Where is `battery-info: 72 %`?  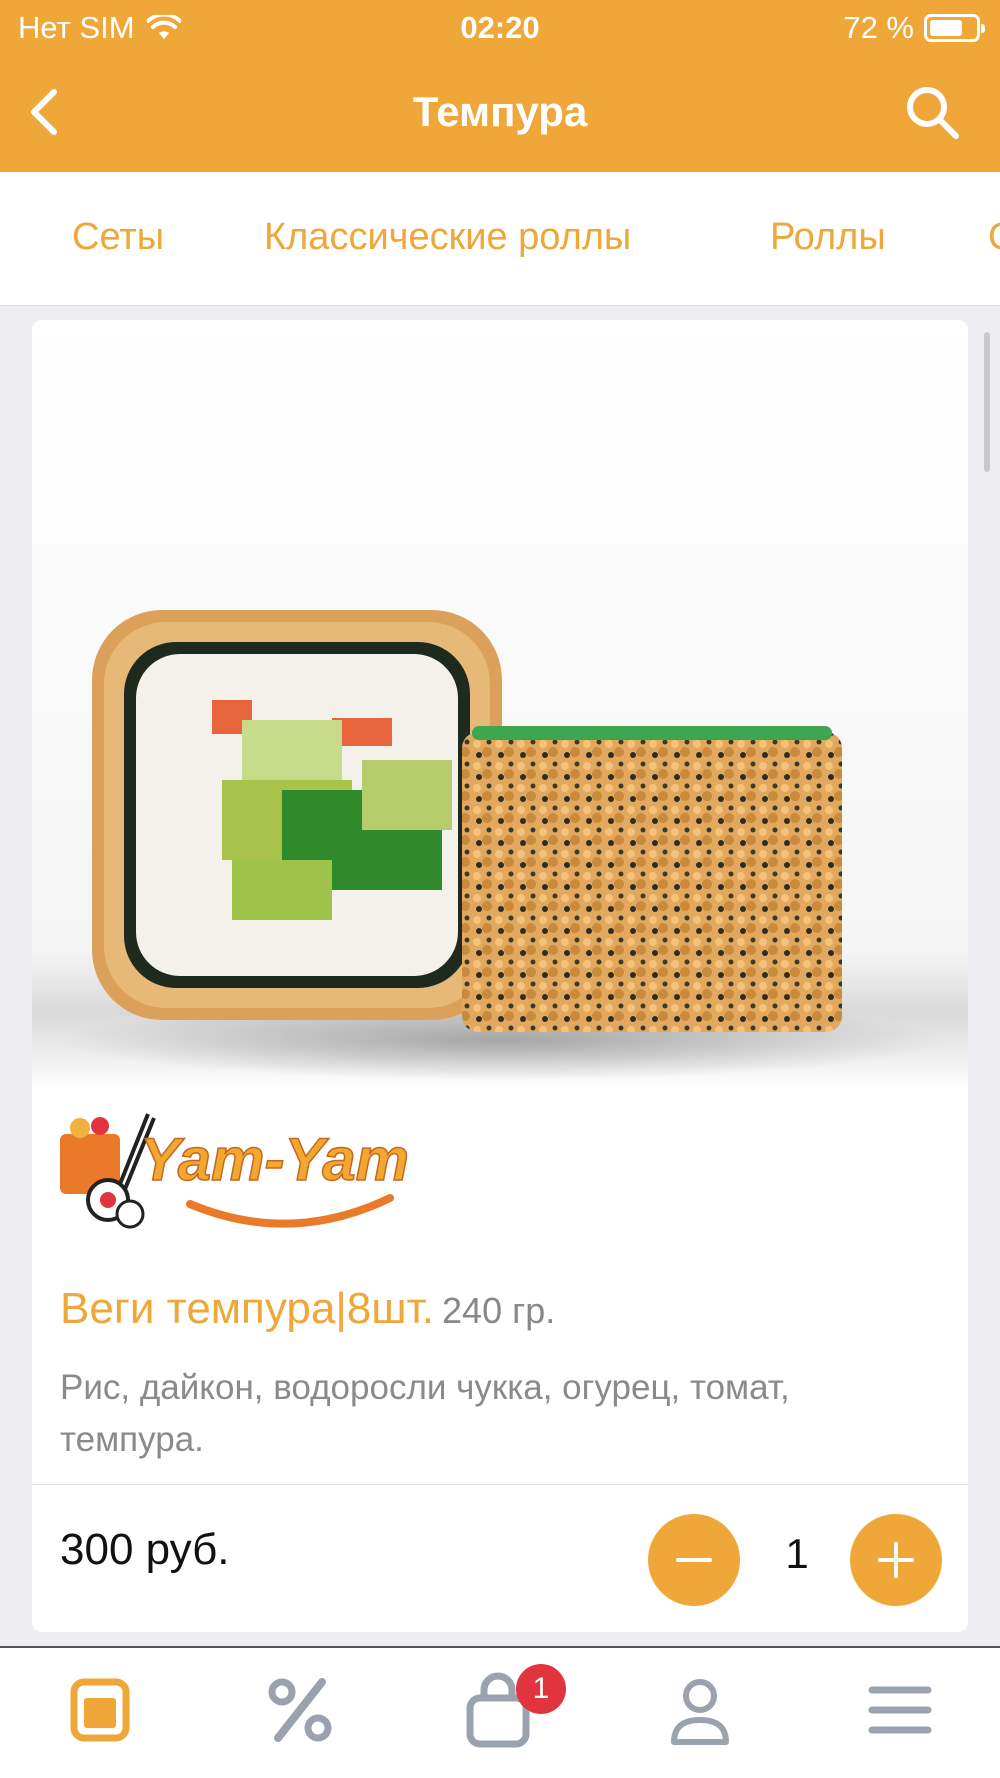 battery-info: 72 % is located at coordinates (914, 28).